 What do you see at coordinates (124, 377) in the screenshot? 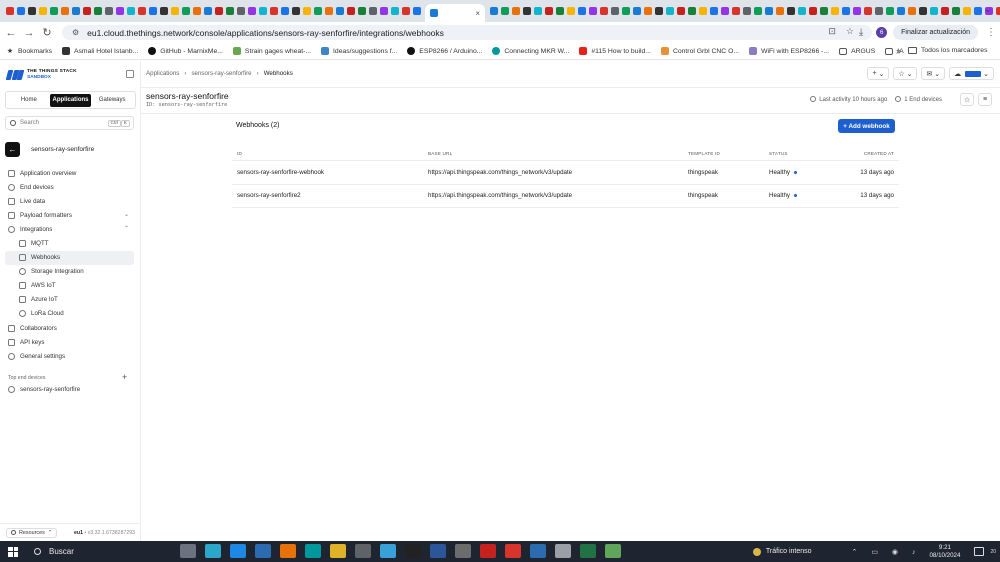
I see `add-top-device-icon: +` at bounding box center [124, 377].